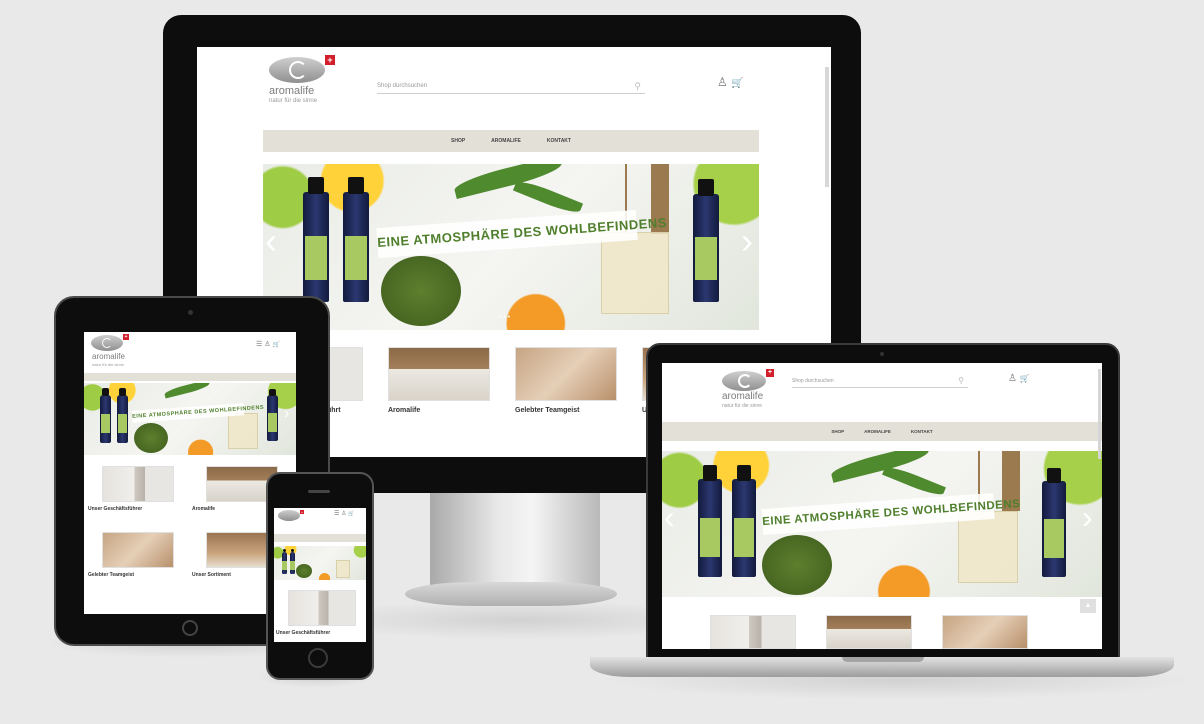  I want to click on search-placeholder: Shop durchsuchen, so click(813, 381).